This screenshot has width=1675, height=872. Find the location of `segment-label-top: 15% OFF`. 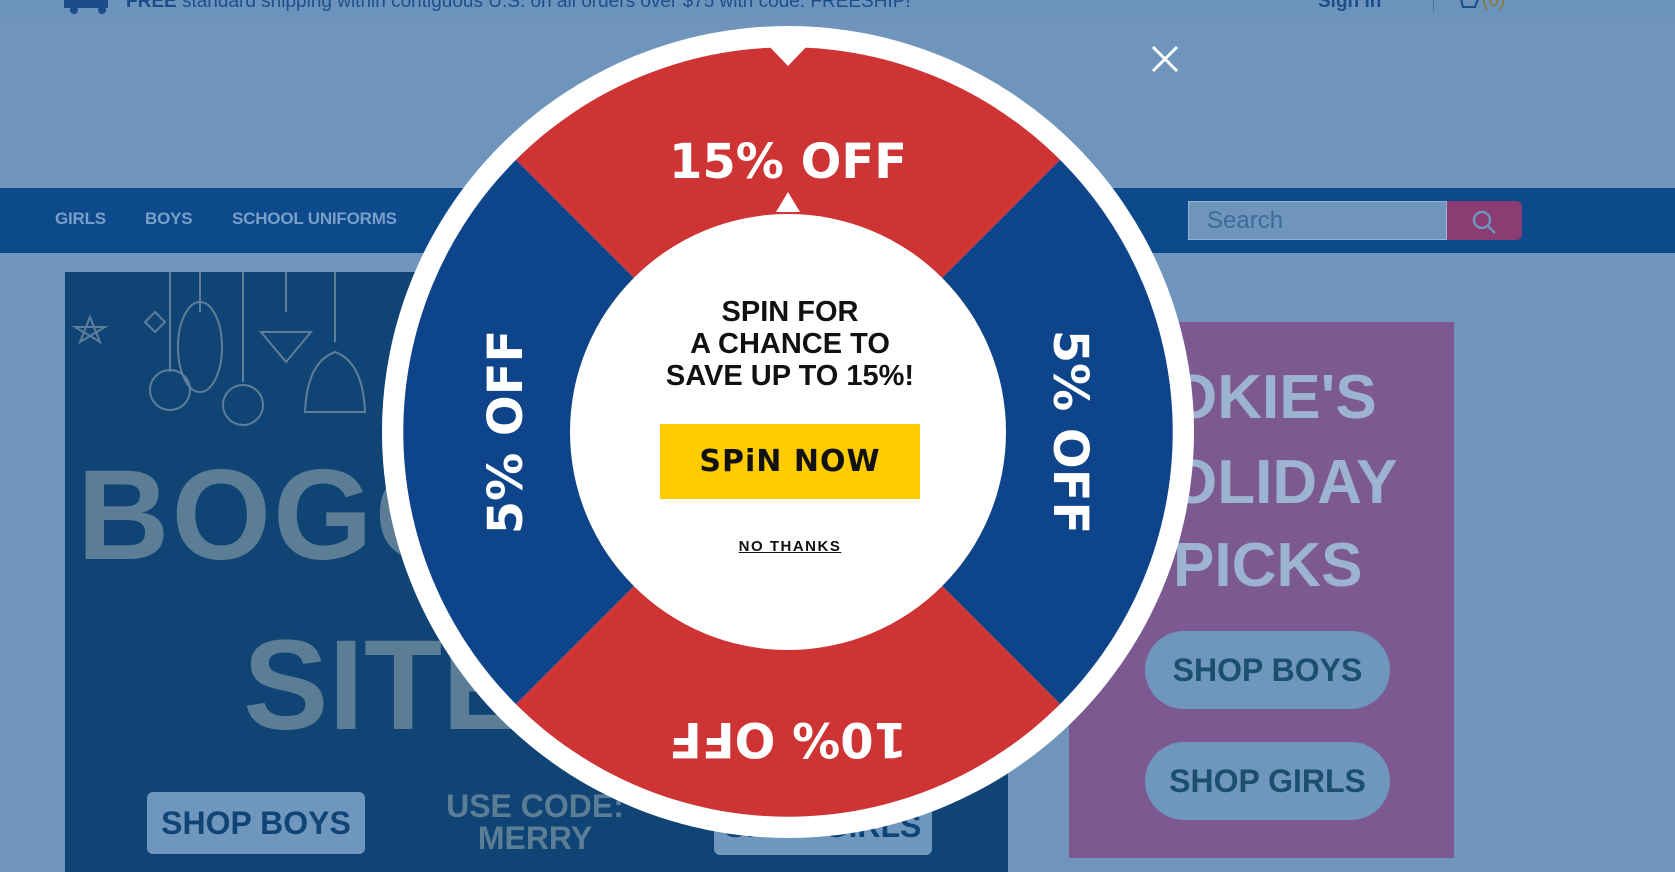

segment-label-top: 15% OFF is located at coordinates (788, 162).